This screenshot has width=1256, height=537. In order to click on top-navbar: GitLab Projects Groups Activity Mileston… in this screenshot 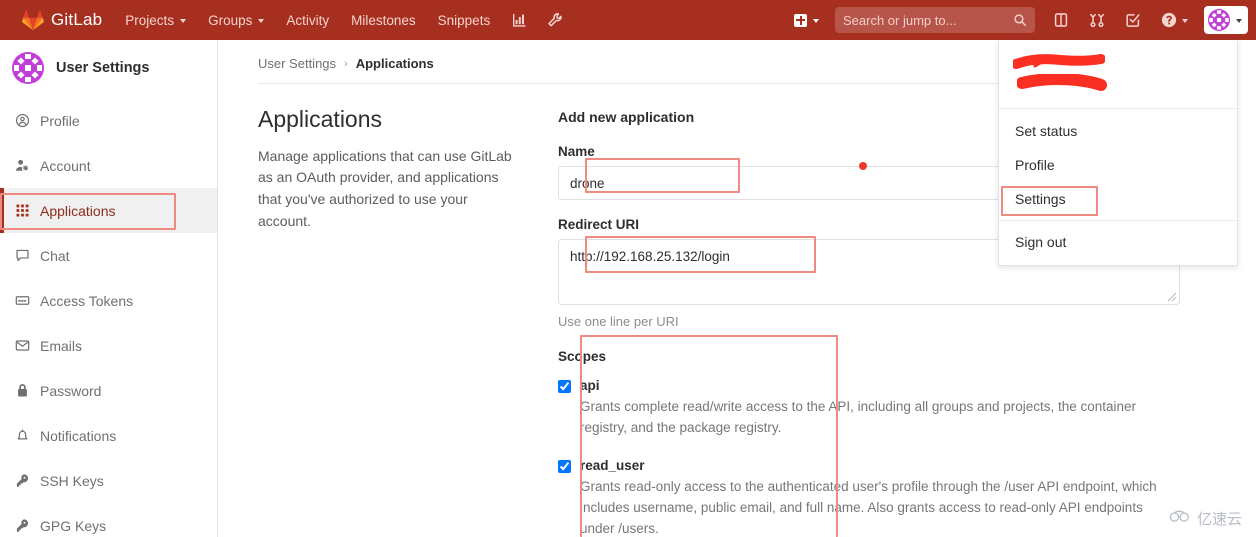, I will do `click(628, 20)`.